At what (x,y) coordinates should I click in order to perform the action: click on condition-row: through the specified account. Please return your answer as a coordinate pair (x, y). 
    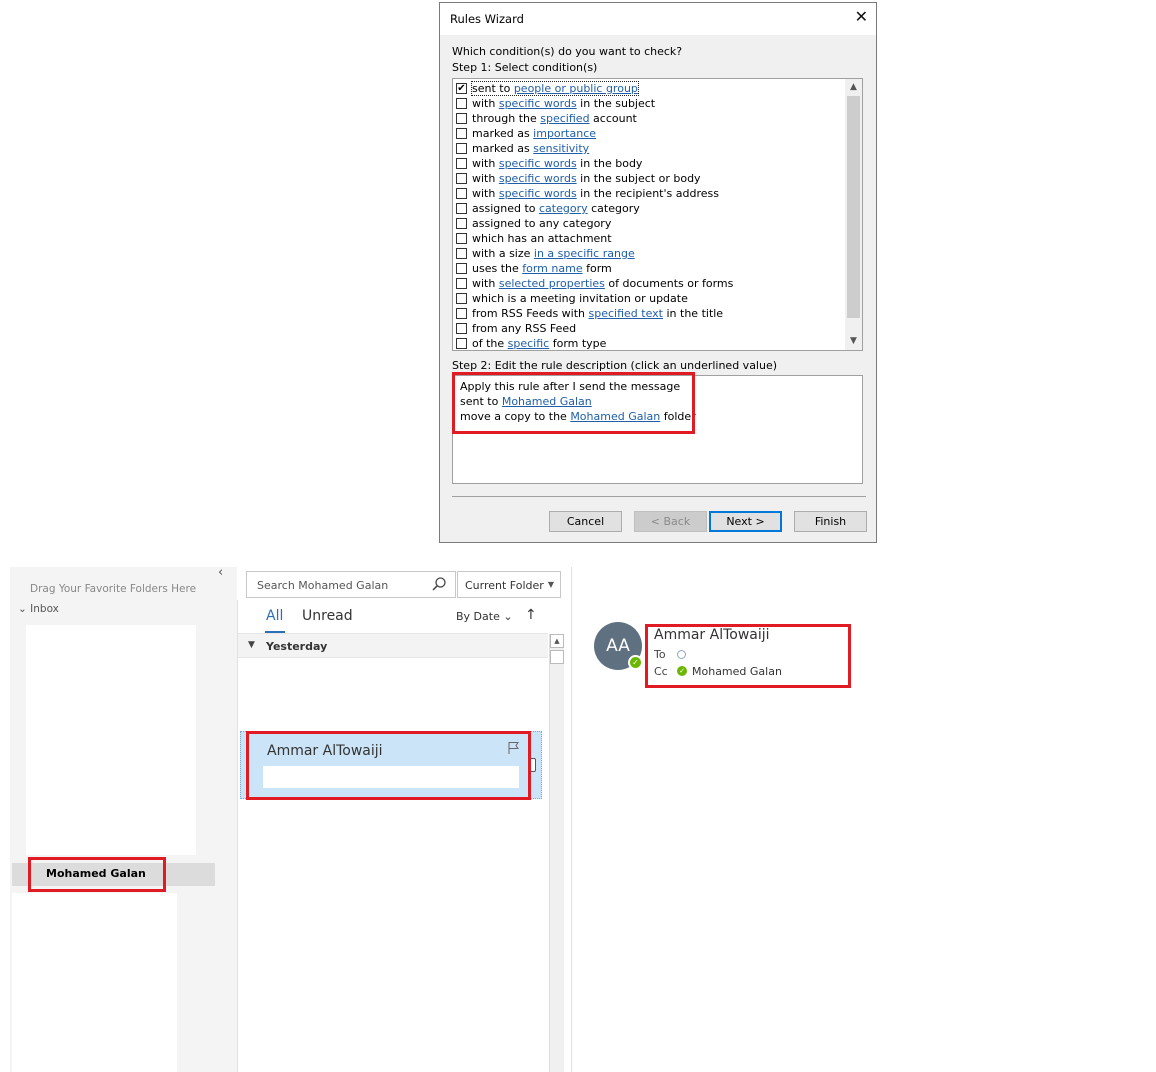
    Looking at the image, I should click on (649, 118).